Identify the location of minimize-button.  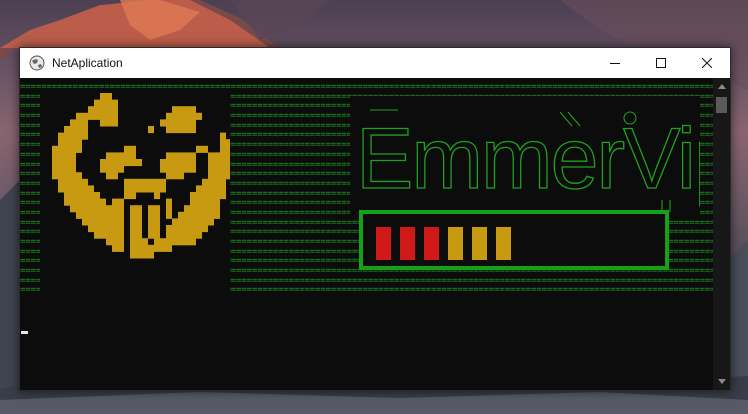
(615, 63).